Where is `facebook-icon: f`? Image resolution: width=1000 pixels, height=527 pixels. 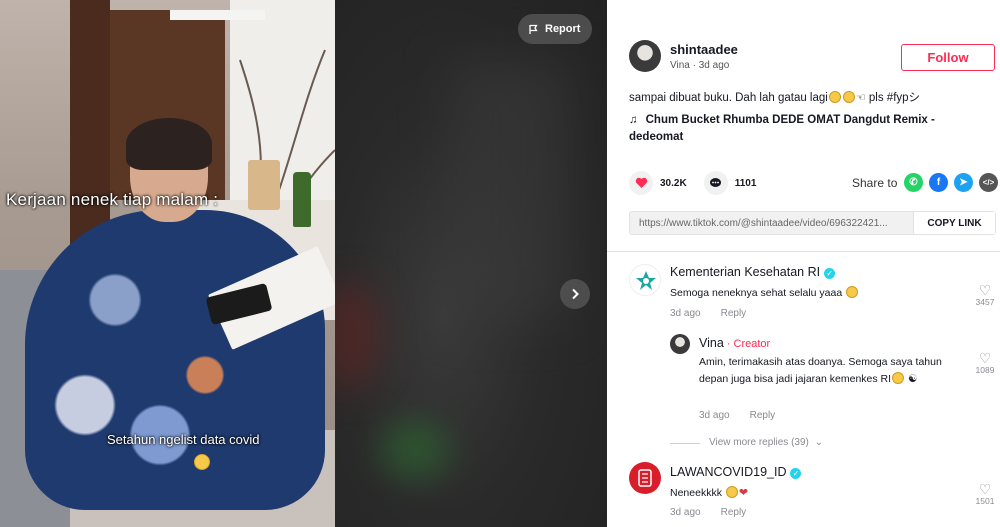 facebook-icon: f is located at coordinates (938, 182).